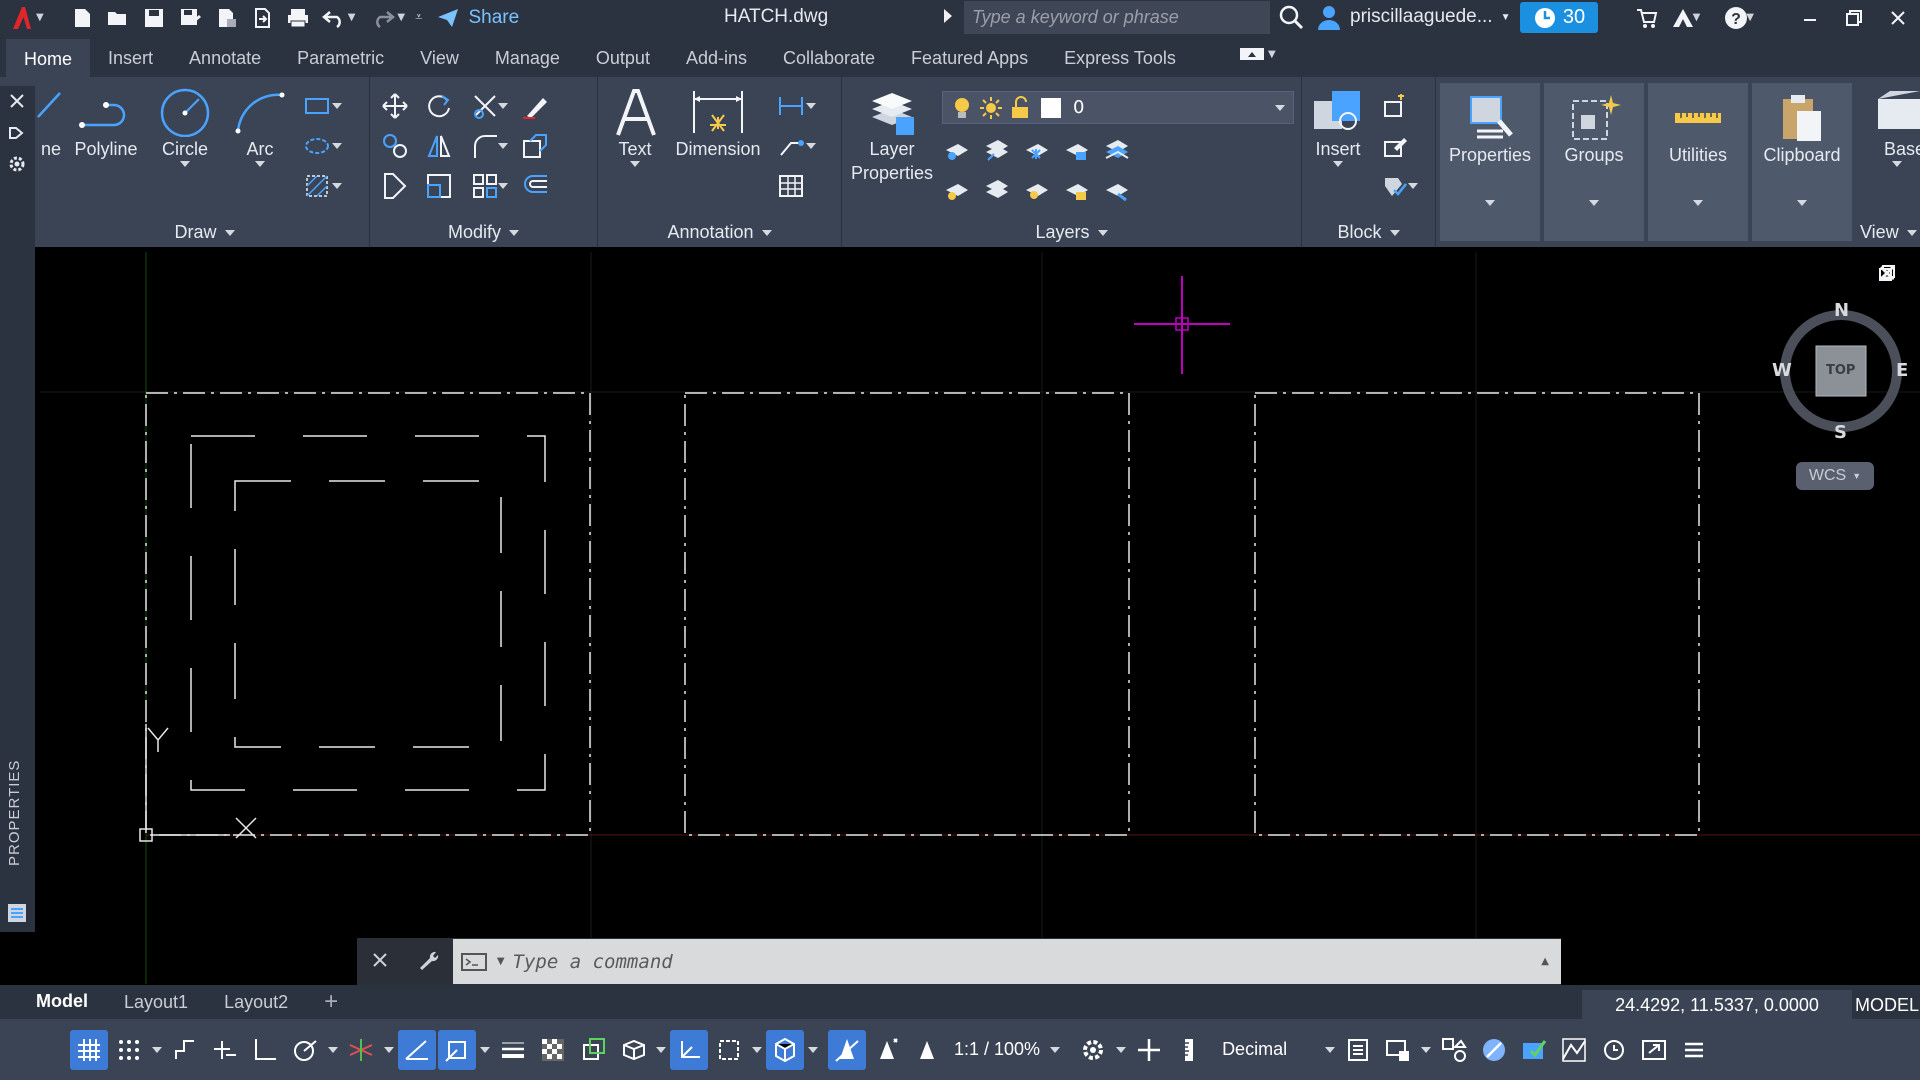 This screenshot has width=1920, height=1080. What do you see at coordinates (1887, 1005) in the screenshot?
I see `model-space-toggle: MODEL` at bounding box center [1887, 1005].